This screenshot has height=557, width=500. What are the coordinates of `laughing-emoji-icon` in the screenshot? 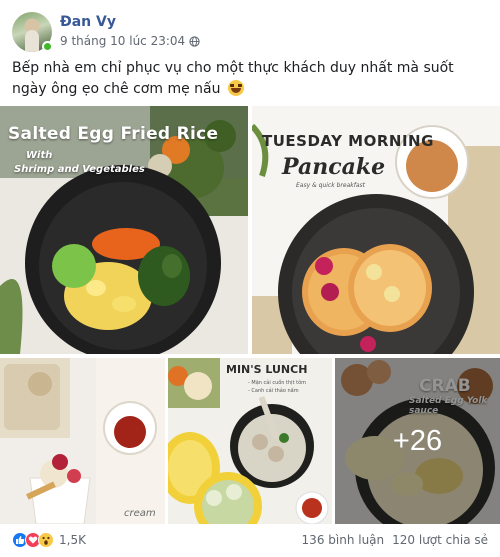 It's located at (235, 88).